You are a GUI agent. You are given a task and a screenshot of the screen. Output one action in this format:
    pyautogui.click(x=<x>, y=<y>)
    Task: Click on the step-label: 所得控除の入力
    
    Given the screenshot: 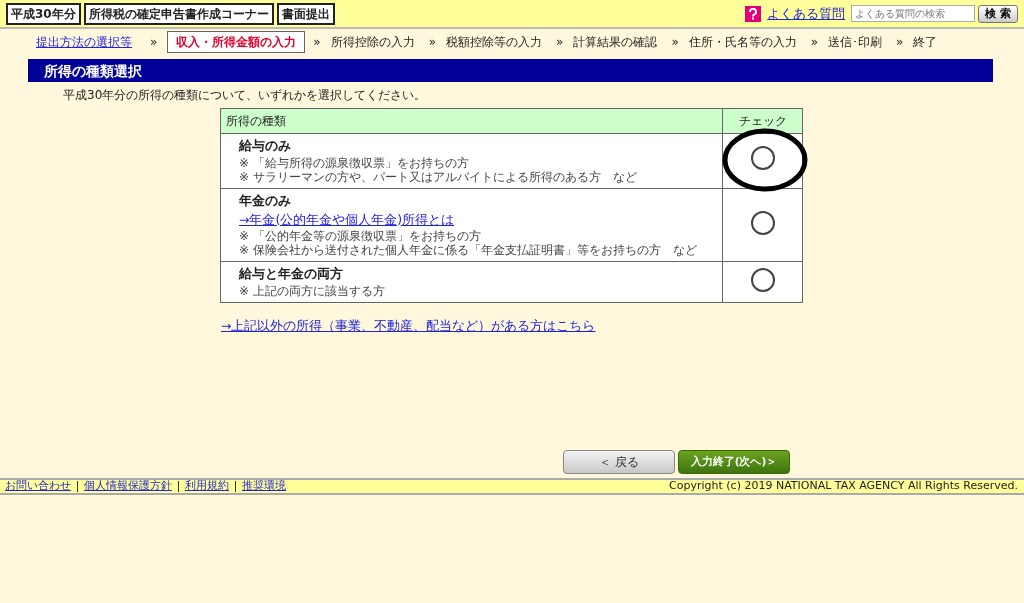 What is the action you would take?
    pyautogui.click(x=372, y=42)
    